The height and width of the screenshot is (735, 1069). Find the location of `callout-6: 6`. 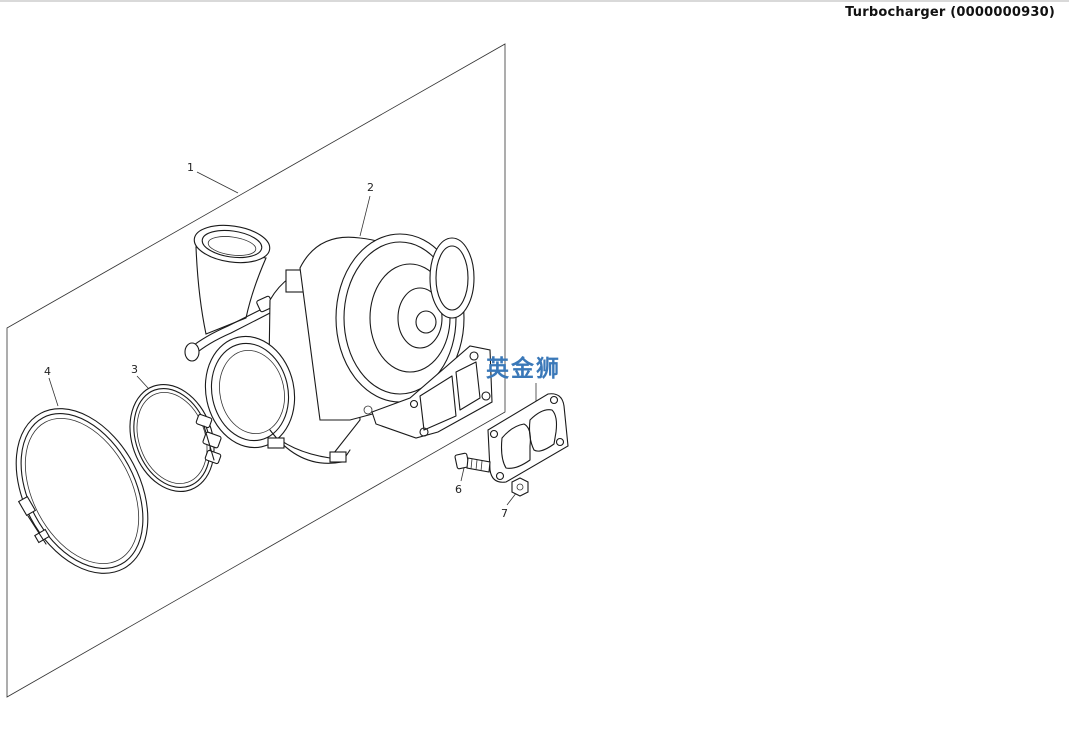

callout-6: 6 is located at coordinates (458, 489).